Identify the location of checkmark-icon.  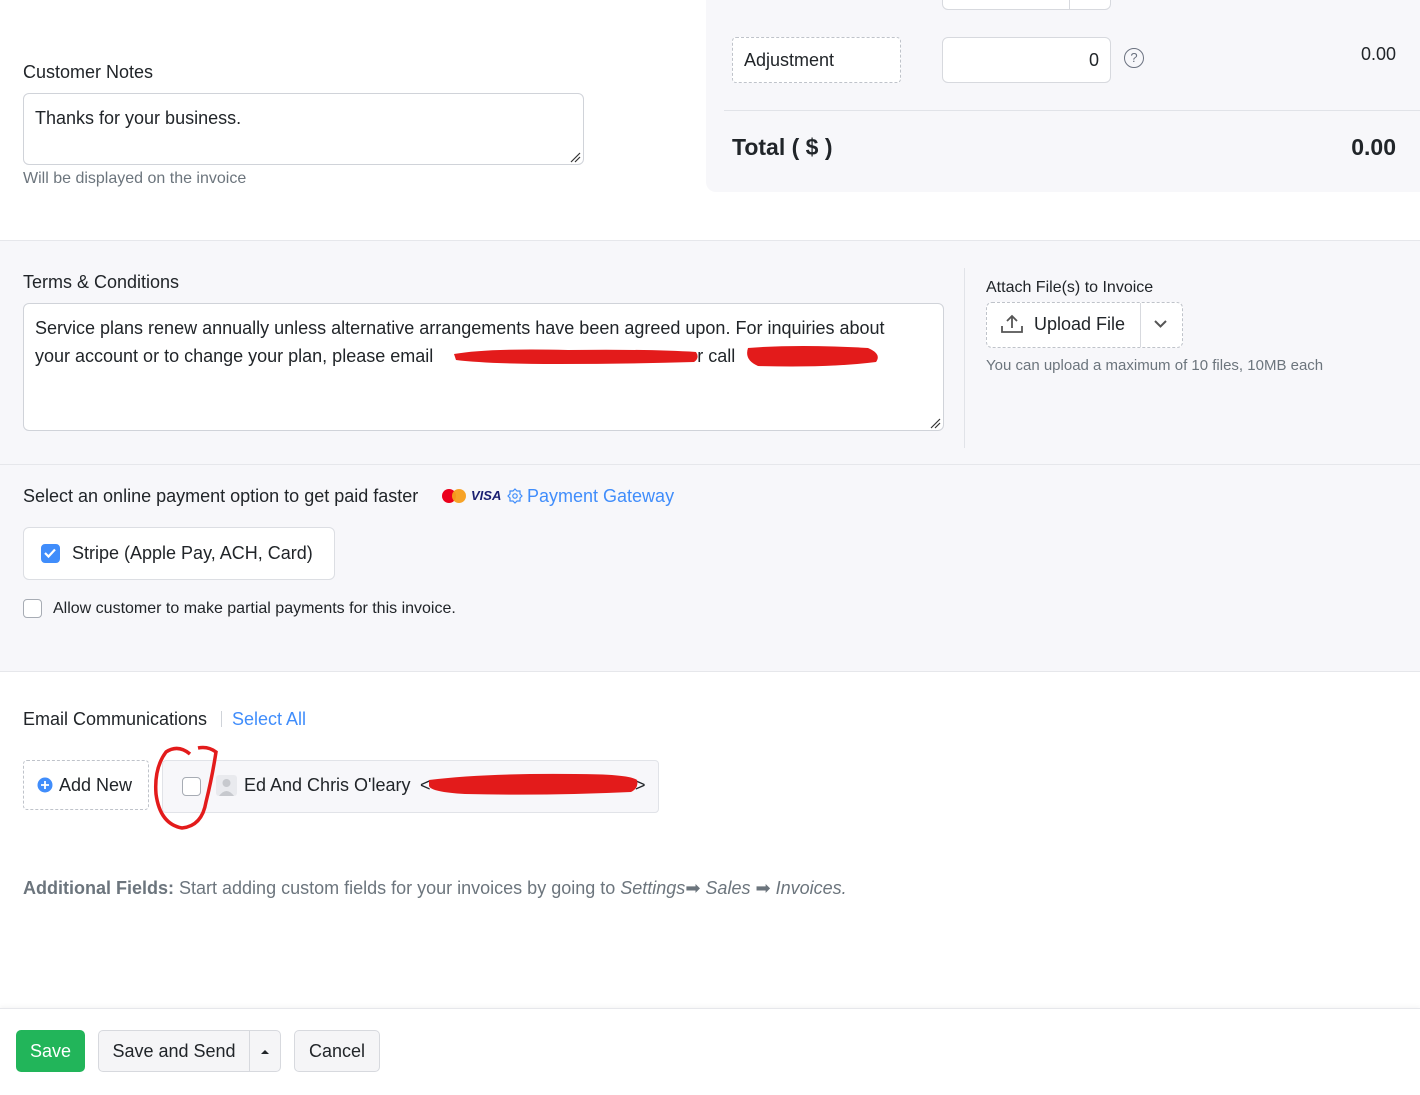
(50, 553).